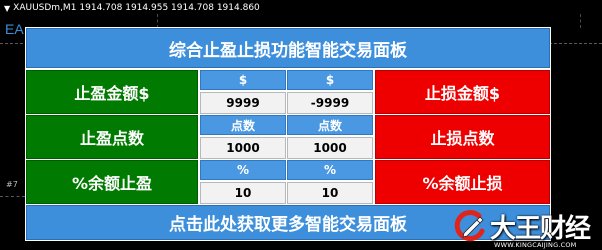 The width and height of the screenshot is (602, 250). Describe the element at coordinates (288, 48) in the screenshot. I see `panel-title: 综合止盈止损功能智能交易面板` at that location.